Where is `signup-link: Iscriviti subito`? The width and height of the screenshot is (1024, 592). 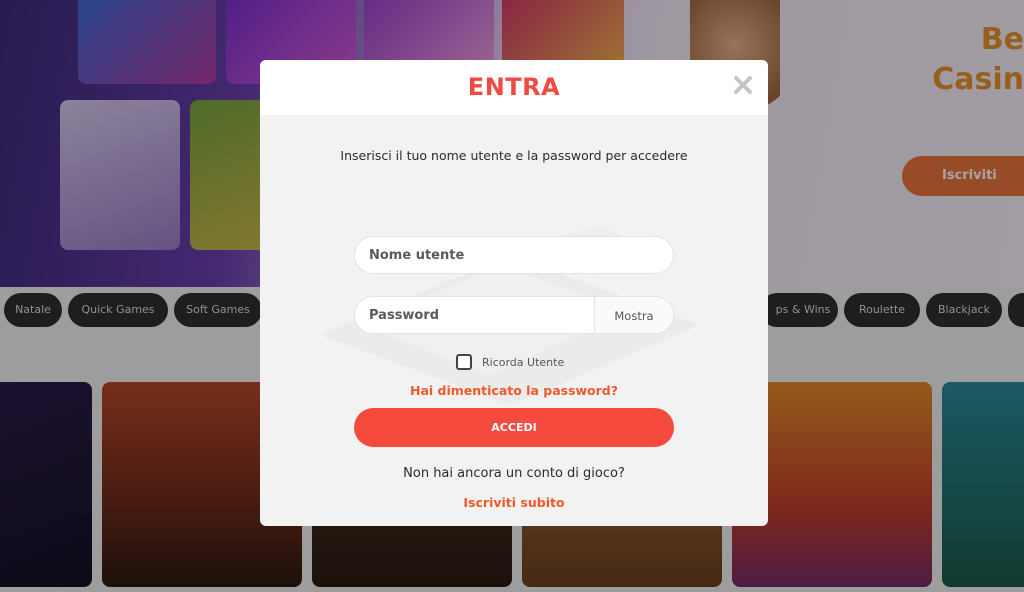 signup-link: Iscriviti subito is located at coordinates (514, 502).